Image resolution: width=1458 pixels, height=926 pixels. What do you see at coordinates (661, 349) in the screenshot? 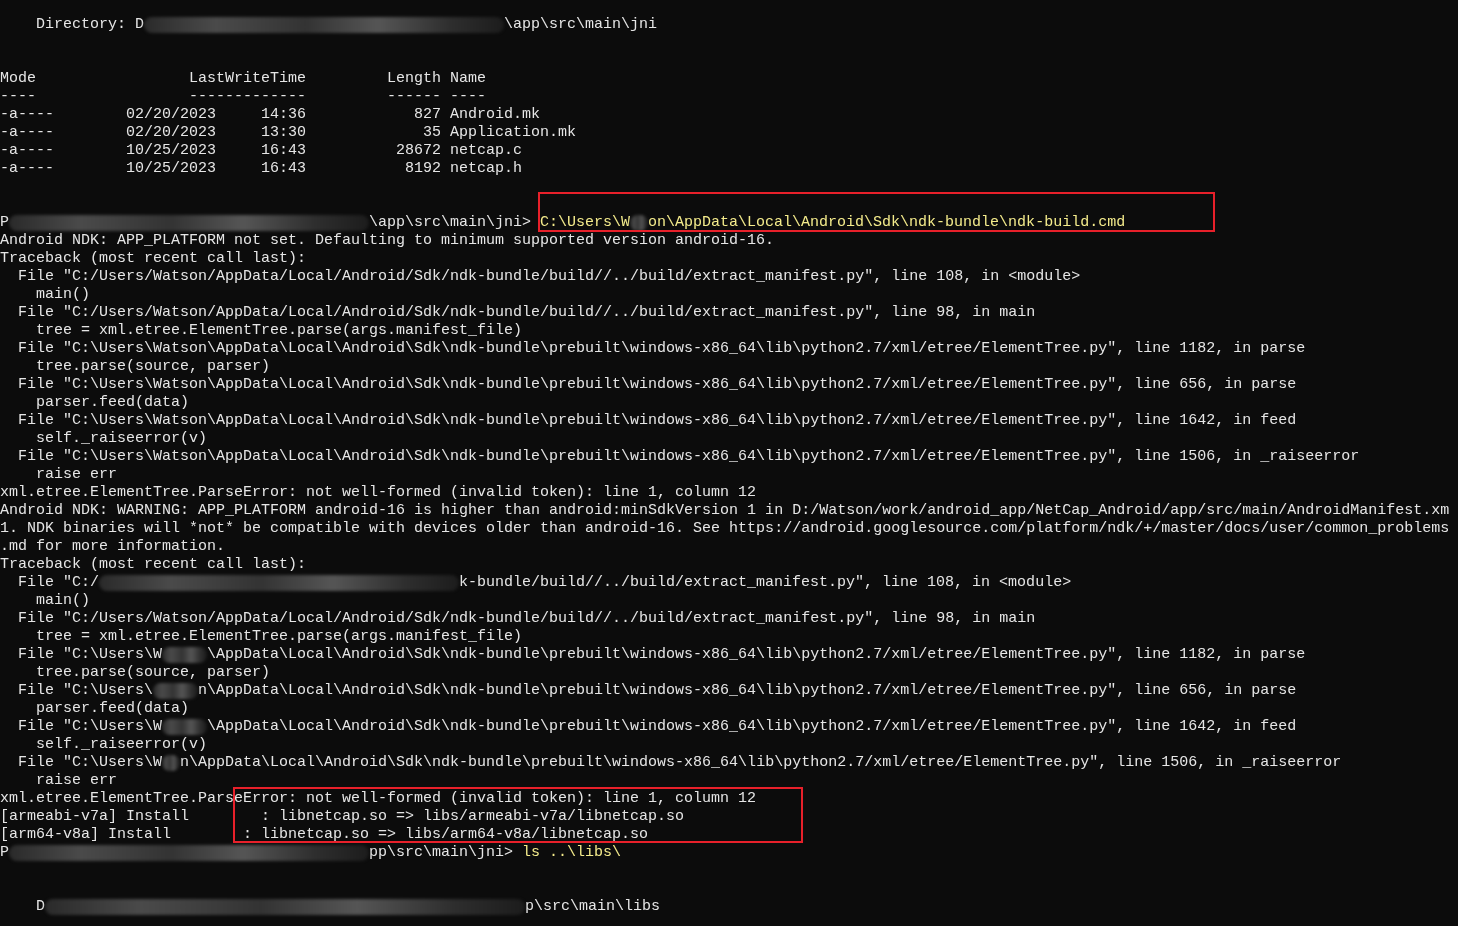
I see `output-text: File "C:\Users\Watson\AppData\Local\Android\Sdk\ndk-bundle\prebuilt\windows-x86_64\lib\python2.7/xml/etree/ElementTree.py", line 1182, in parse` at bounding box center [661, 349].